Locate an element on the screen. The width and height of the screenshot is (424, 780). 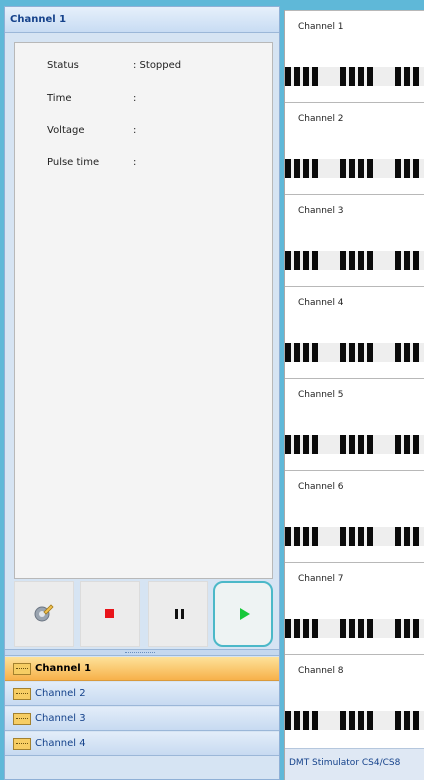
status-label: Status is located at coordinates (63, 65).